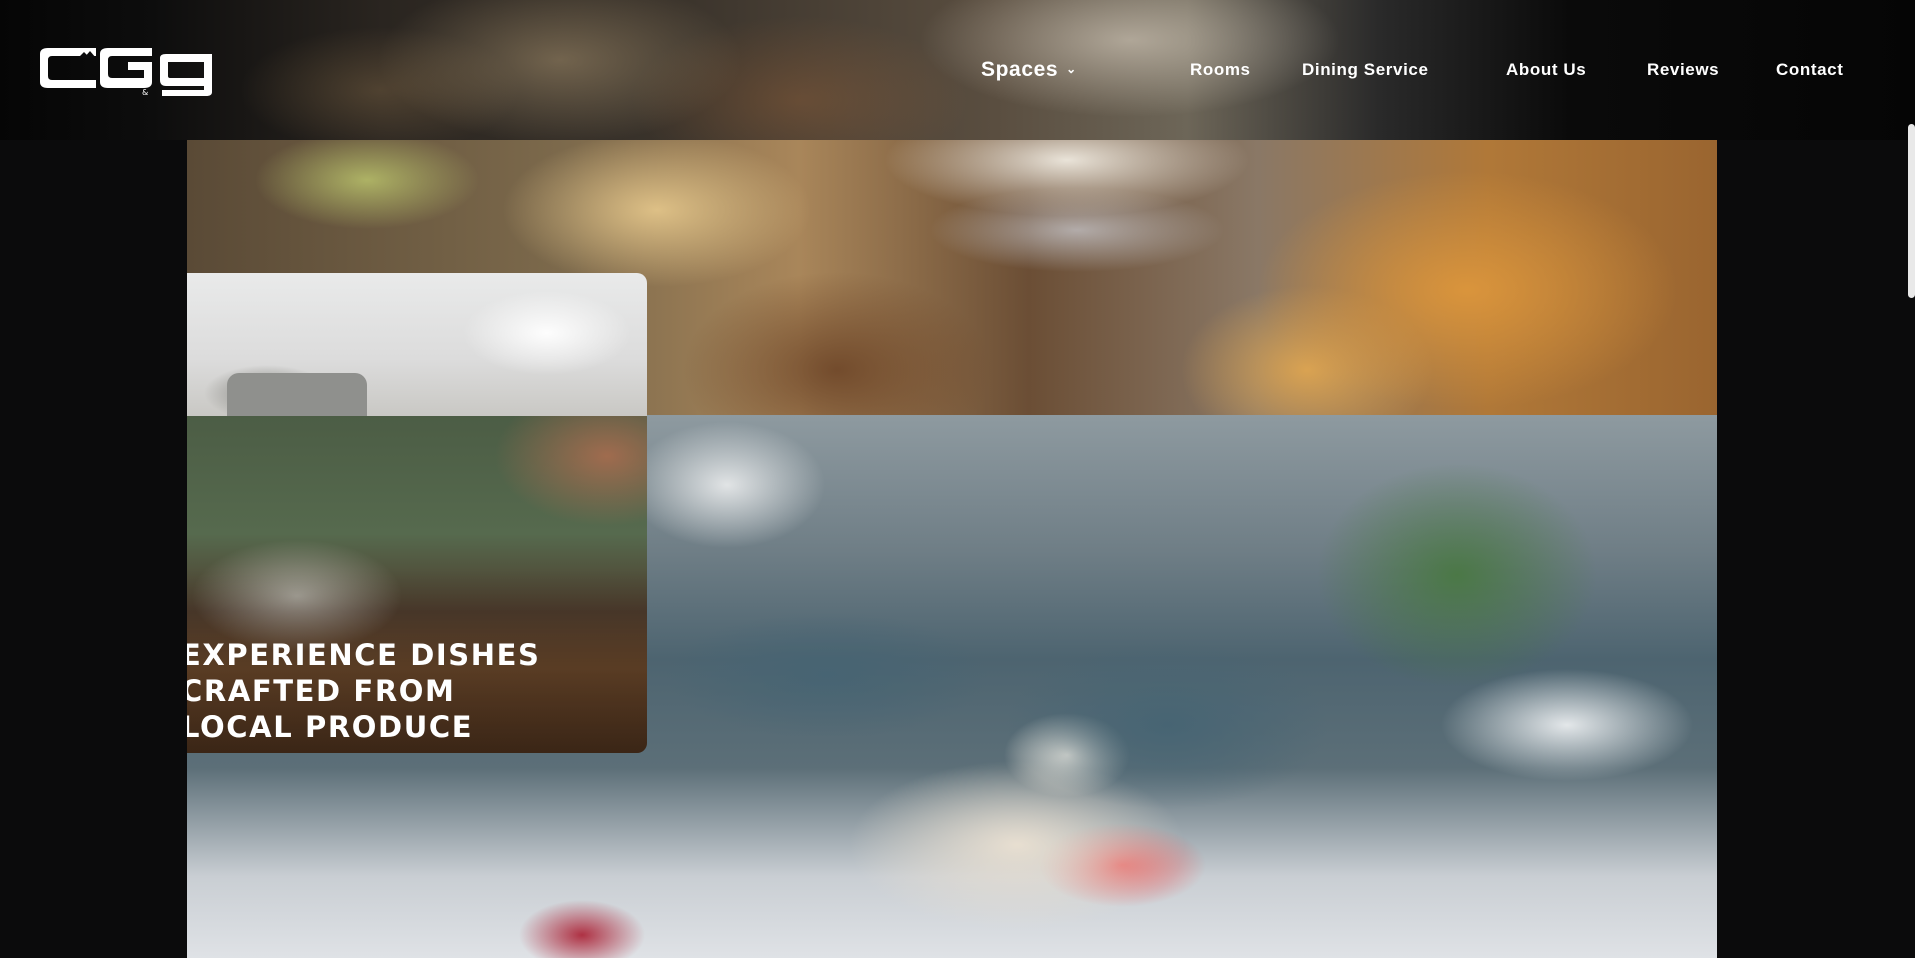 The height and width of the screenshot is (958, 1915). I want to click on nav-rooms: Rooms, so click(1220, 70).